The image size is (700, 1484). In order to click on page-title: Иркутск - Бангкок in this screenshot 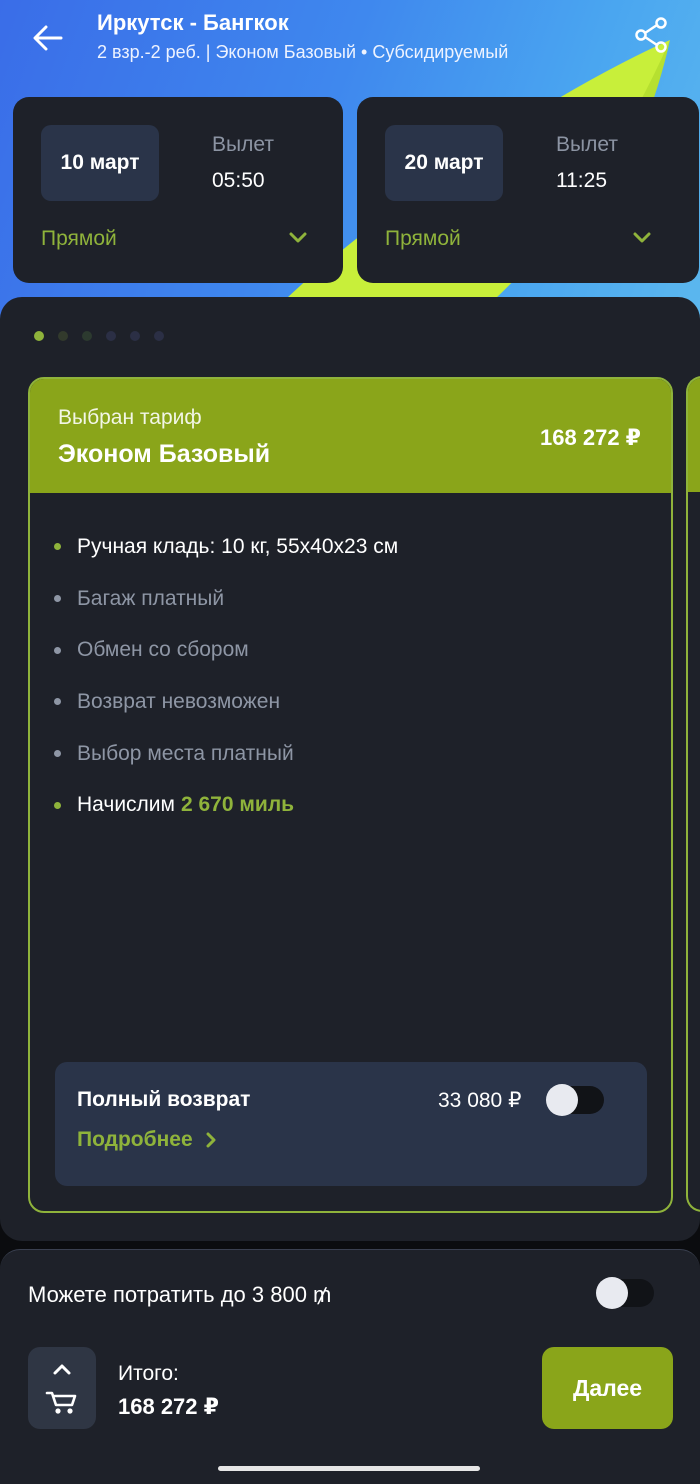, I will do `click(193, 22)`.